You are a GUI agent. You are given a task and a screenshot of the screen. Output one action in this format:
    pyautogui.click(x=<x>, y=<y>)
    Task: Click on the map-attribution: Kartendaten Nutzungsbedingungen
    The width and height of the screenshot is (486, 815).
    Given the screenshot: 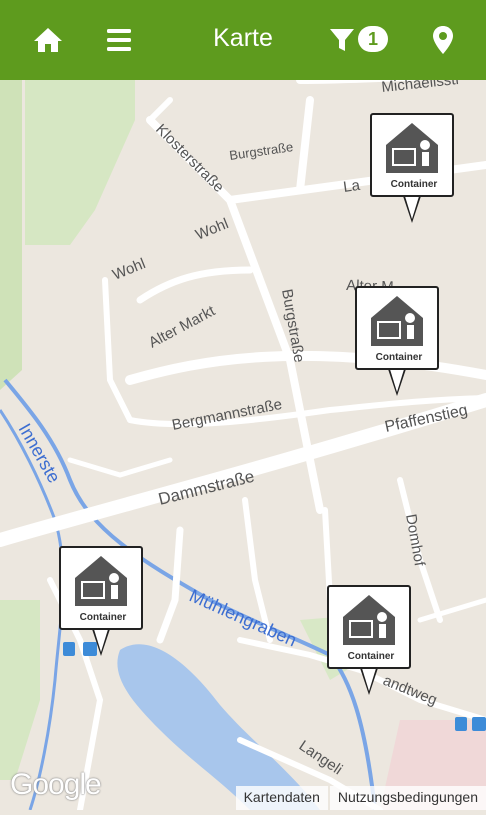 What is the action you would take?
    pyautogui.click(x=360, y=798)
    